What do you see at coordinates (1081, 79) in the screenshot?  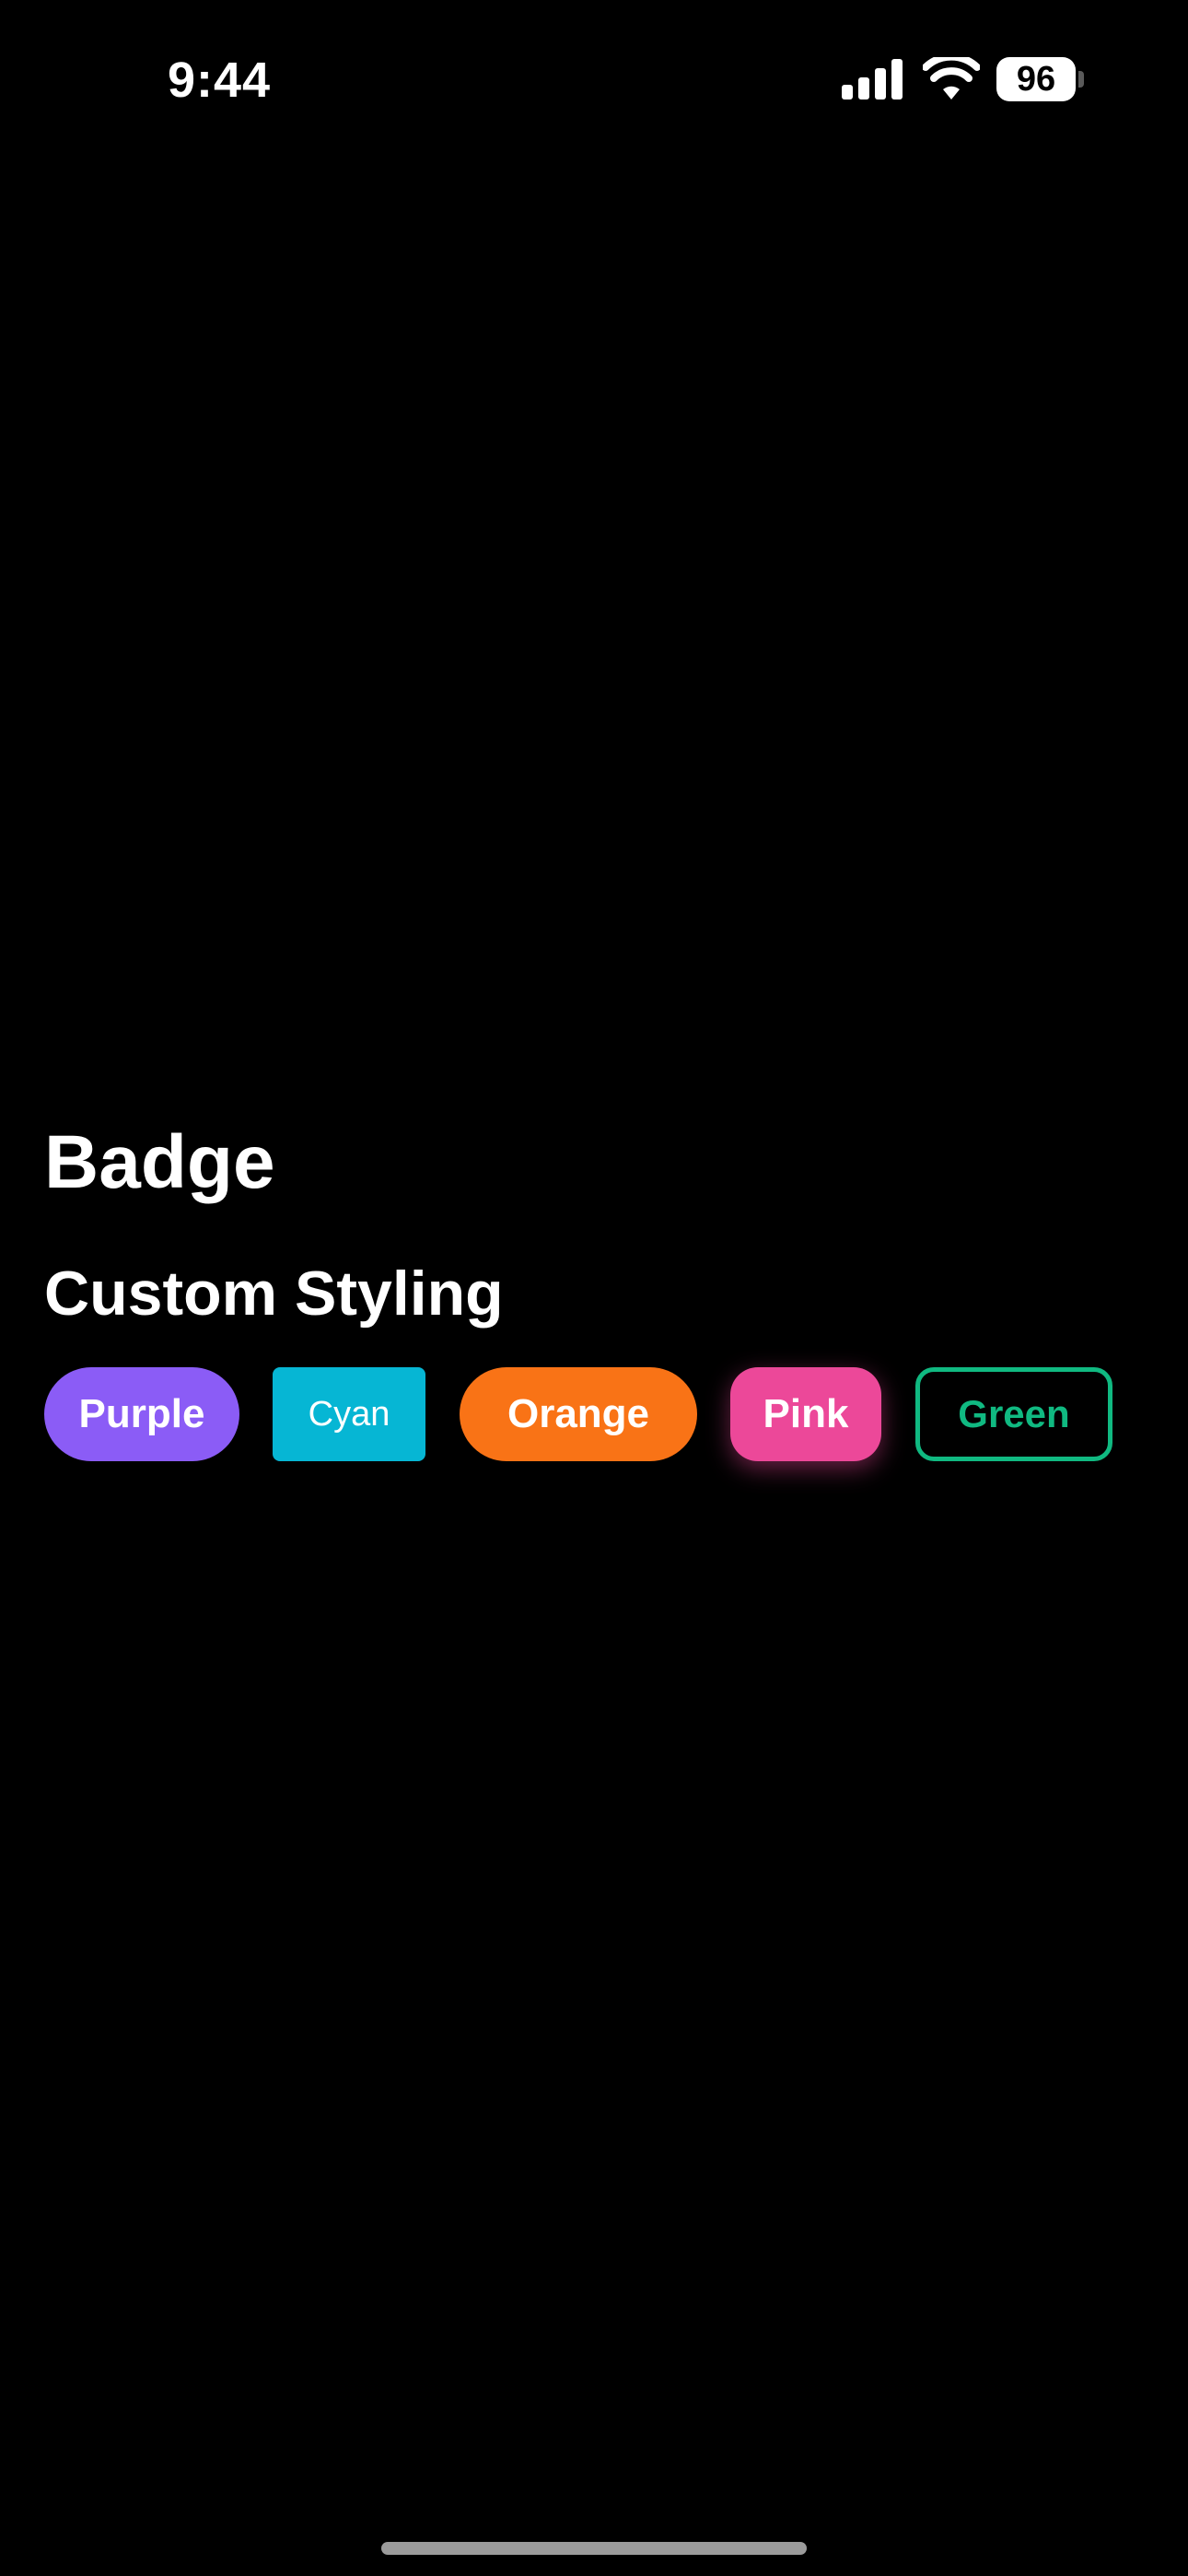 I see `battery-cap` at bounding box center [1081, 79].